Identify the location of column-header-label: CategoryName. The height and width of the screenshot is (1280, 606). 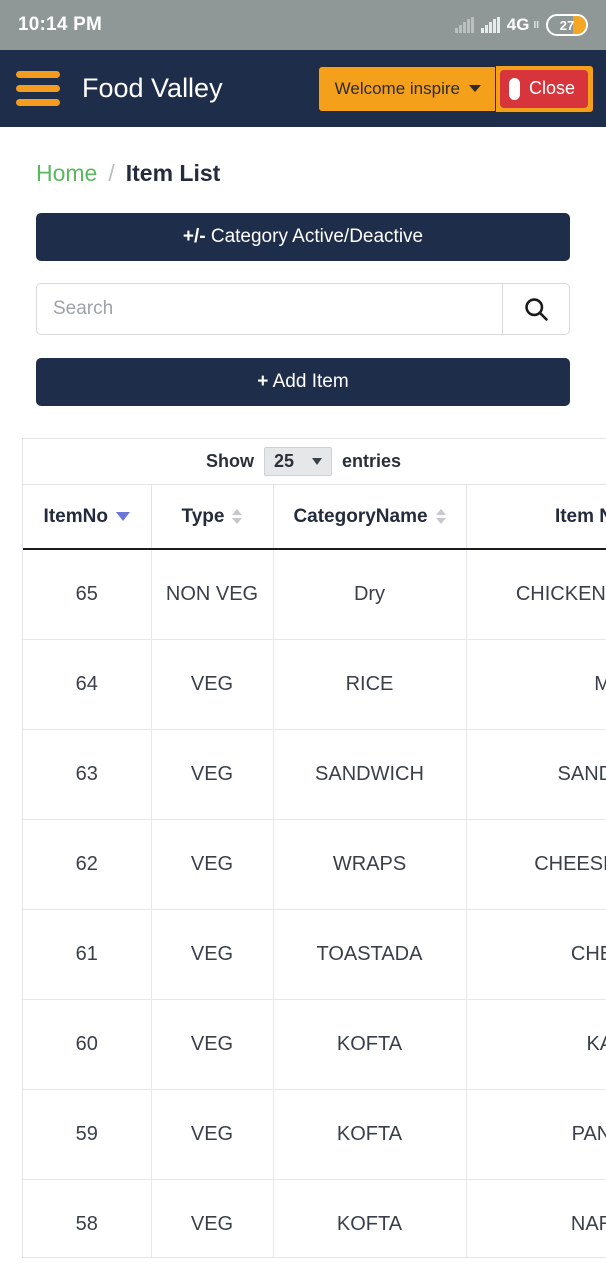
(360, 516).